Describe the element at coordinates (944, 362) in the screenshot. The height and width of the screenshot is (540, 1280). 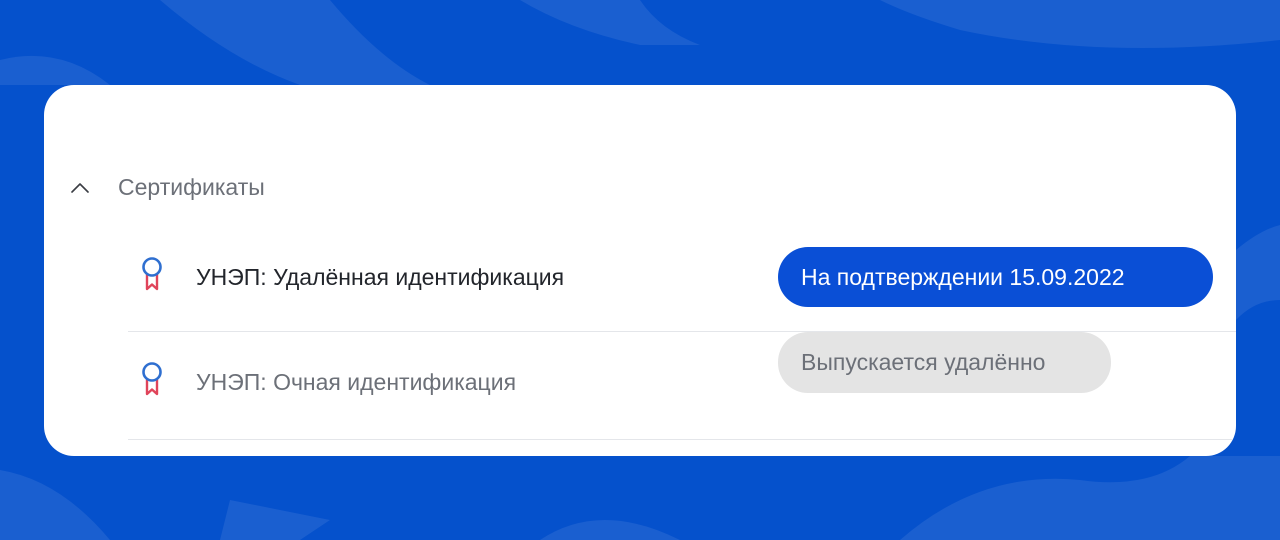
I see `status-badge: Выпускается удалённо` at that location.